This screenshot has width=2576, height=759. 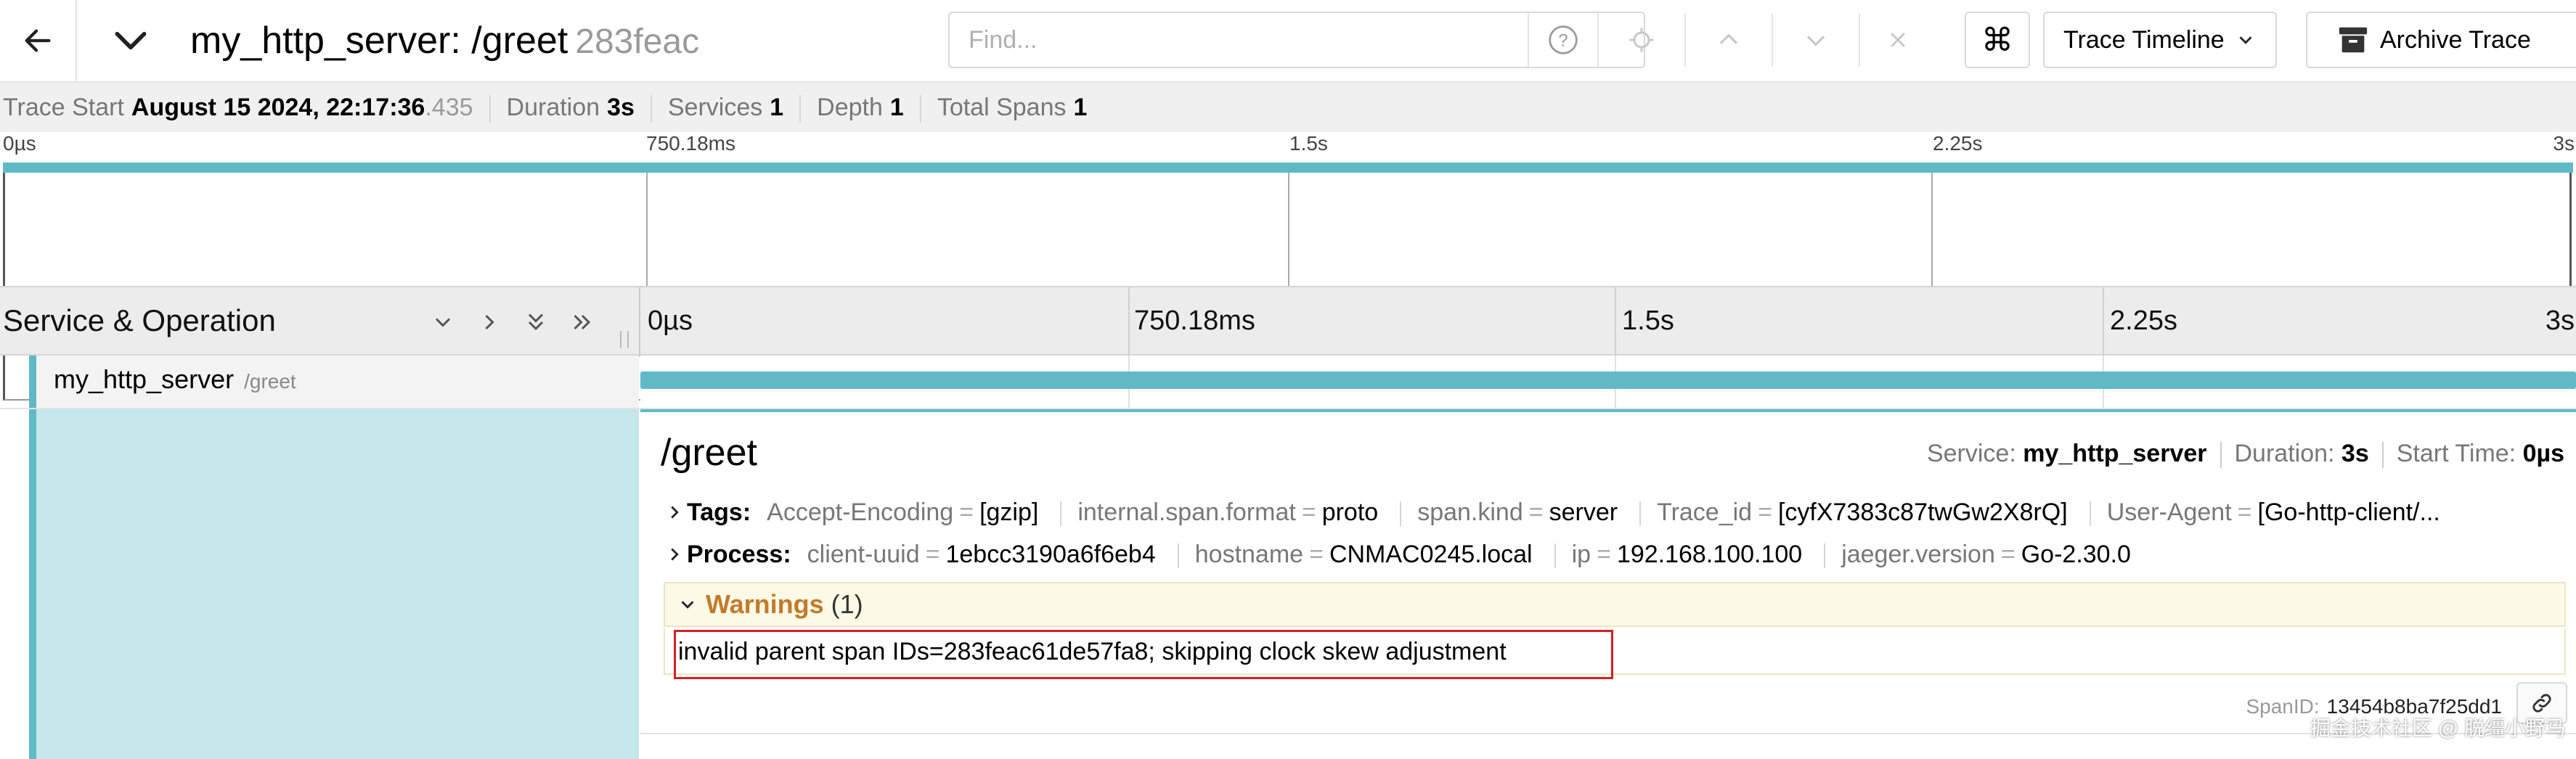 What do you see at coordinates (553, 107) in the screenshot?
I see `duration-label: Duration` at bounding box center [553, 107].